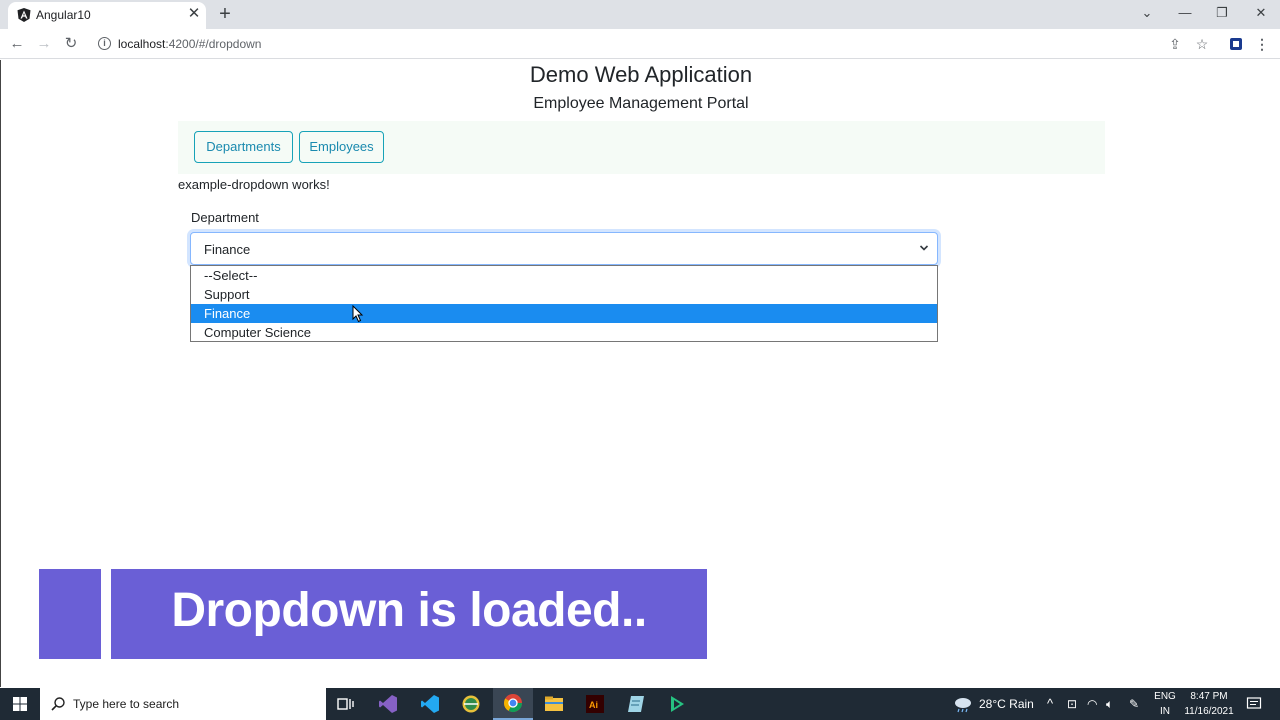 This screenshot has width=1280, height=720. Describe the element at coordinates (358, 314) in the screenshot. I see `mouse-cursor-icon` at that location.